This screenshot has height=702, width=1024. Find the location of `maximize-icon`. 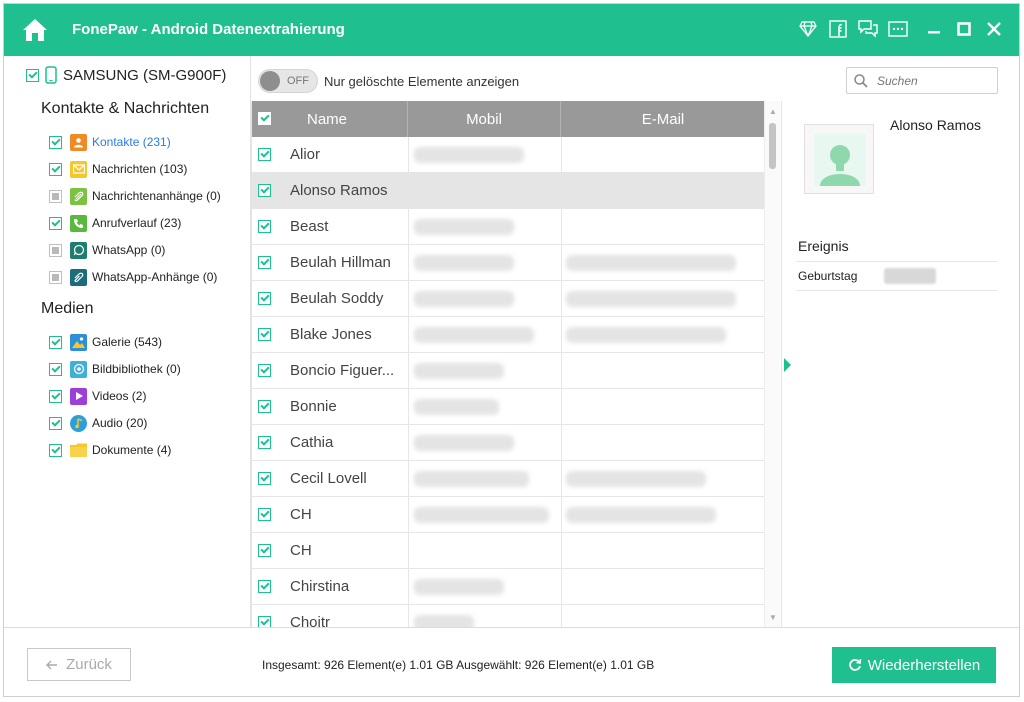

maximize-icon is located at coordinates (964, 29).